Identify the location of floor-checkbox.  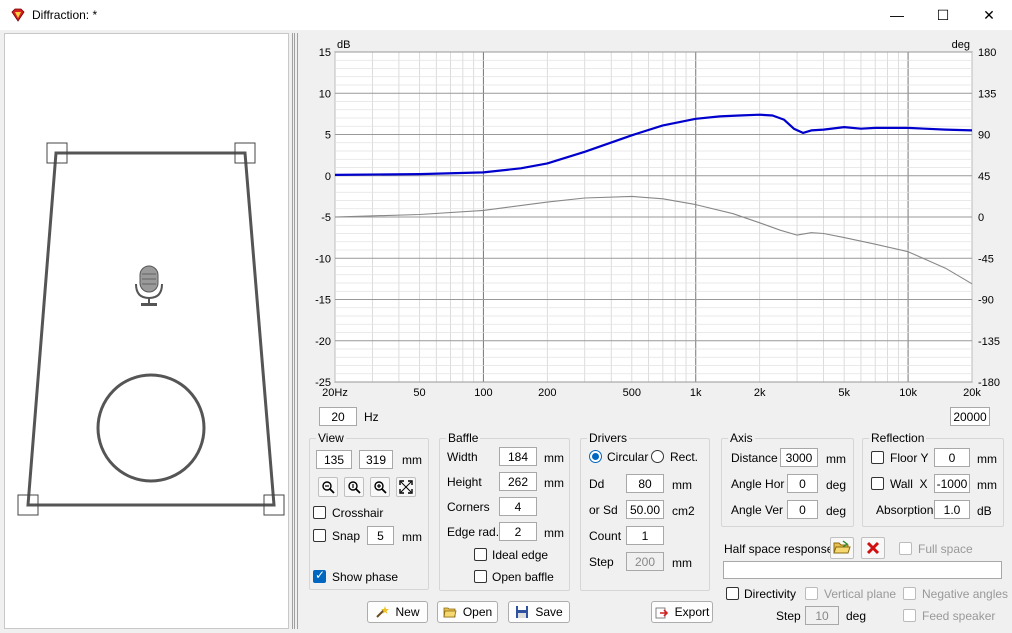
(877, 457).